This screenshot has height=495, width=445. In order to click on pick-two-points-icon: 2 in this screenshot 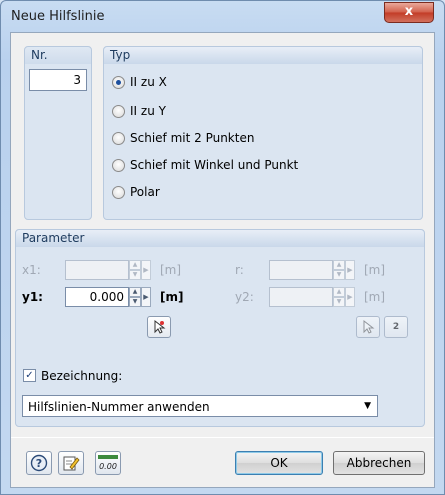, I will do `click(396, 327)`.